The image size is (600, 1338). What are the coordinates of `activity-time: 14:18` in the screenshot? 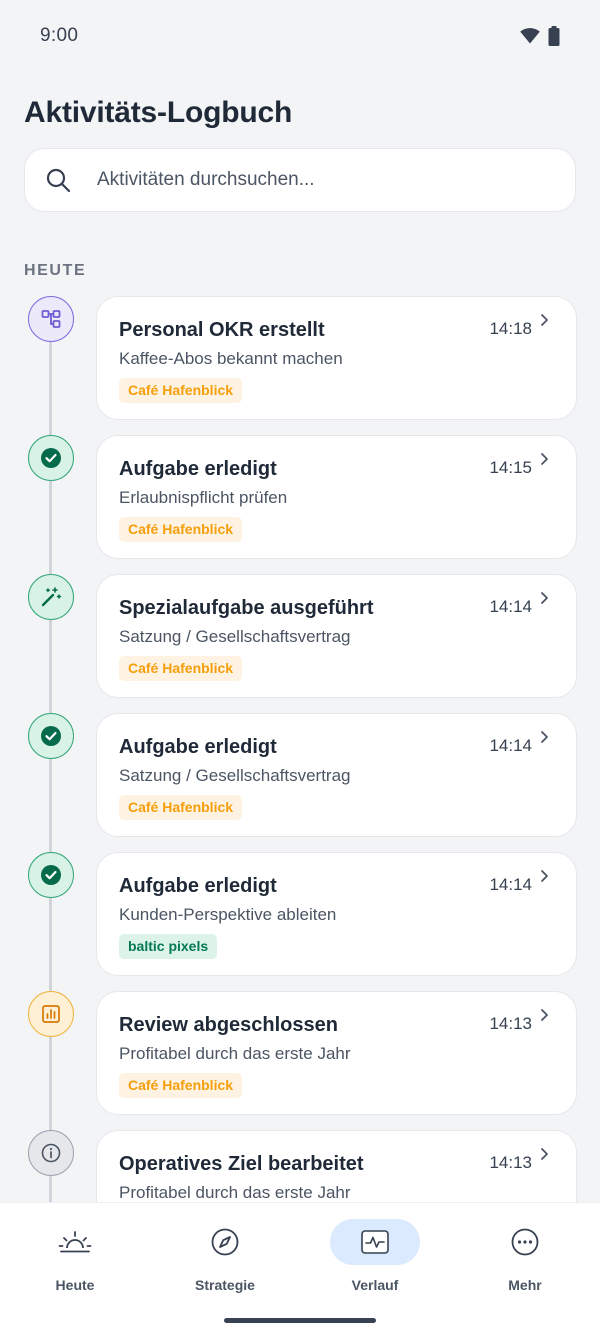 It's located at (510, 328).